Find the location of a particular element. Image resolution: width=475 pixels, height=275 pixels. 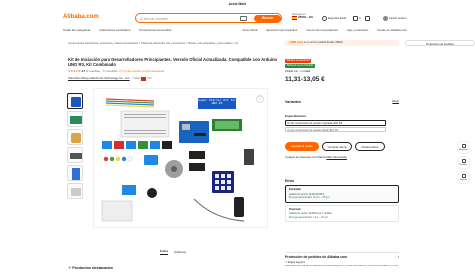

rail-messages-button: Mensajes is located at coordinates (463, 147).